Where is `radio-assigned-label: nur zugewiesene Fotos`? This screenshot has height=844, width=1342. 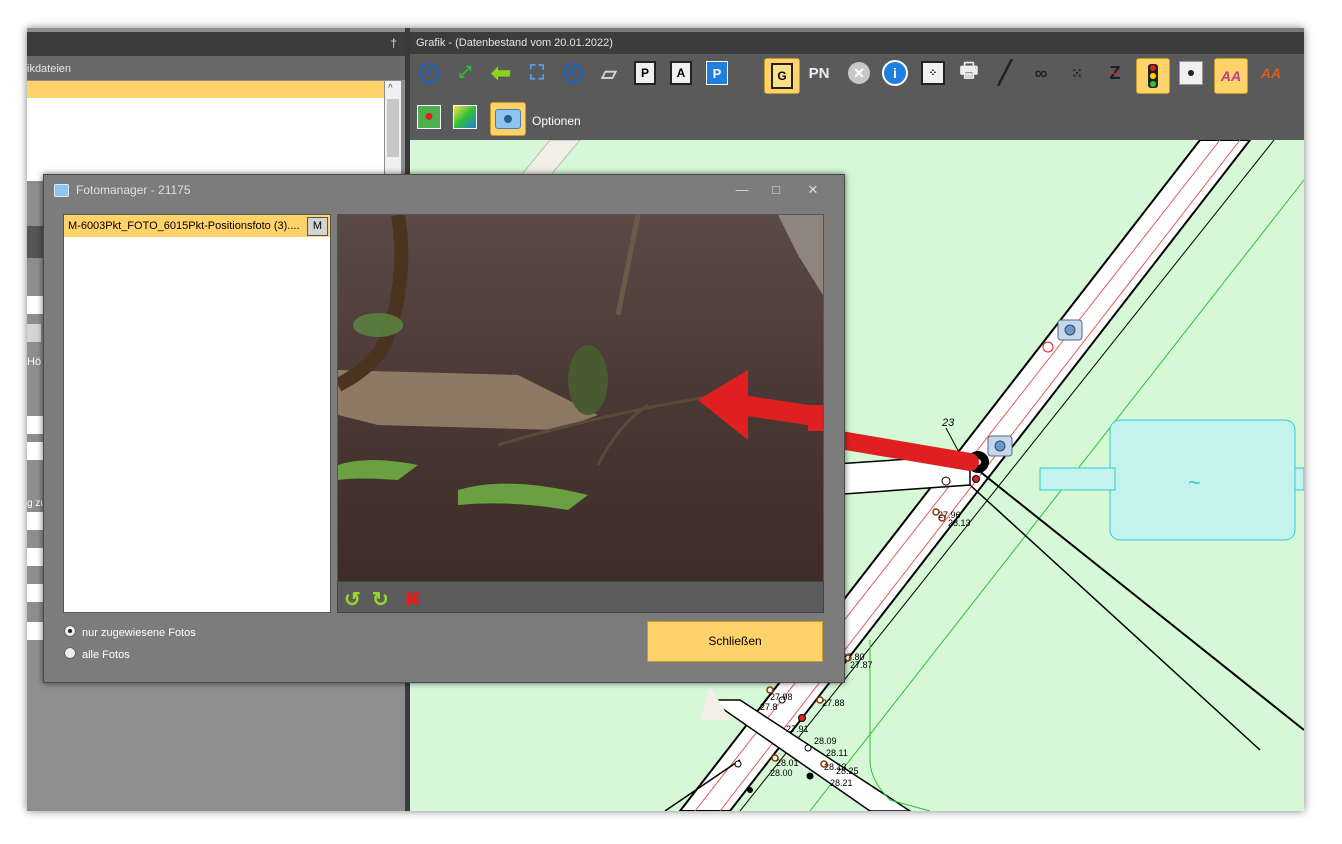 radio-assigned-label: nur zugewiesene Fotos is located at coordinates (139, 633).